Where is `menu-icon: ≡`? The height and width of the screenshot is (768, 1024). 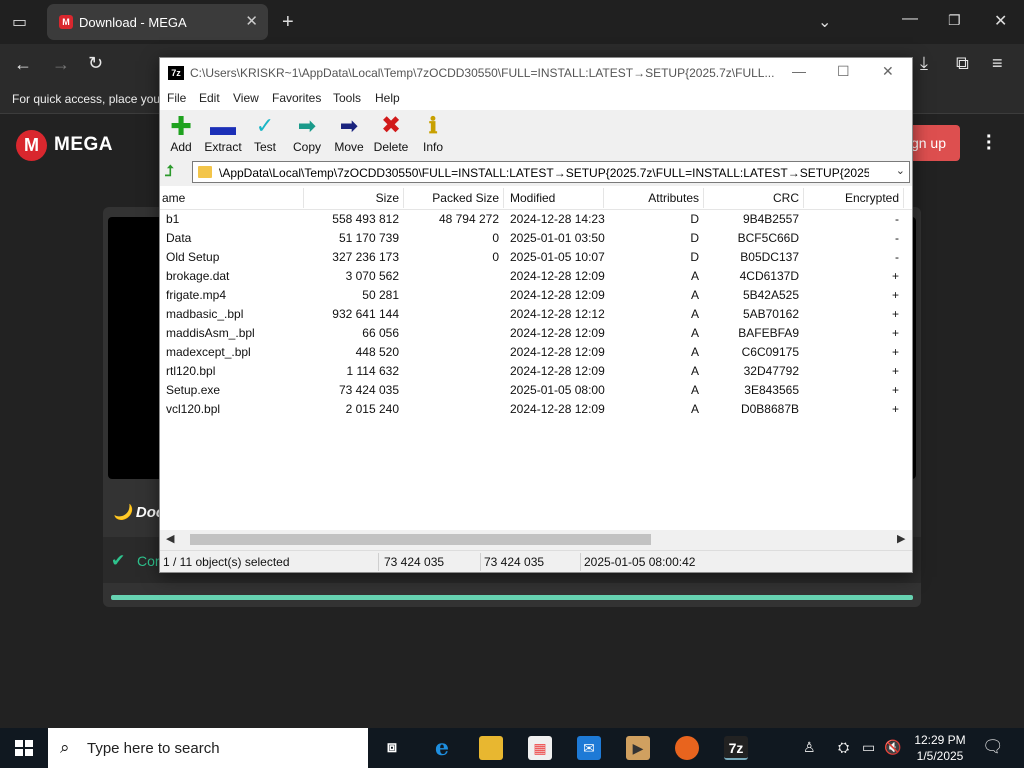 menu-icon: ≡ is located at coordinates (997, 63).